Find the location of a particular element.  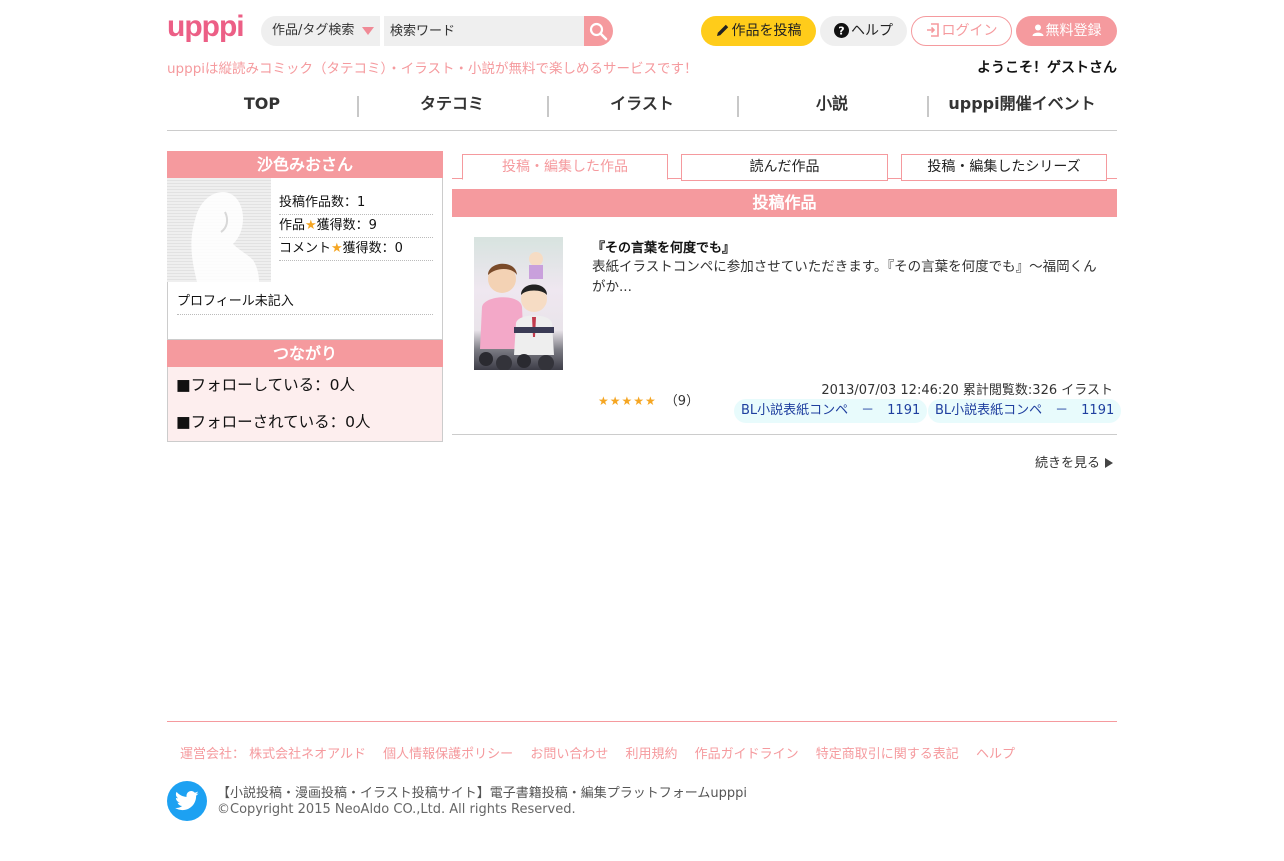

section-title: 投稿作品 is located at coordinates (784, 203).